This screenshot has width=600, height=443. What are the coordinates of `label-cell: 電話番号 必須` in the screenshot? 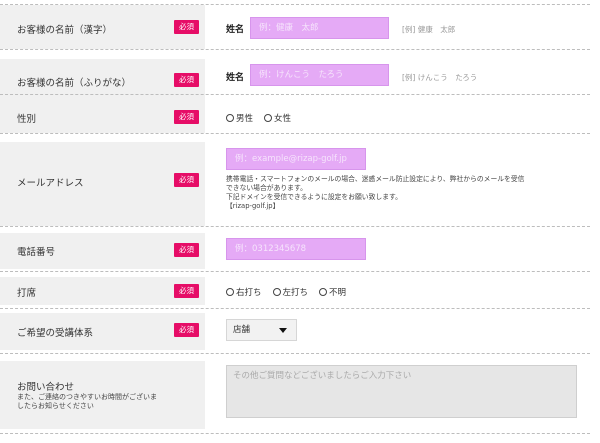 It's located at (102, 251).